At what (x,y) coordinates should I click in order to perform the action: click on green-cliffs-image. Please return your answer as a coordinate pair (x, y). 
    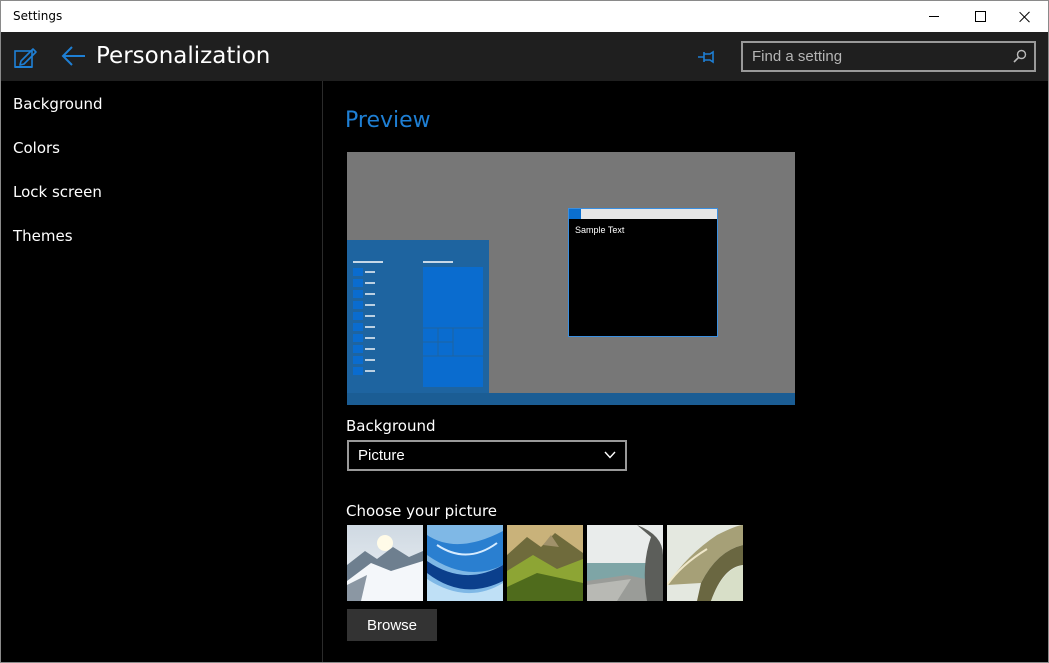
    Looking at the image, I should click on (545, 563).